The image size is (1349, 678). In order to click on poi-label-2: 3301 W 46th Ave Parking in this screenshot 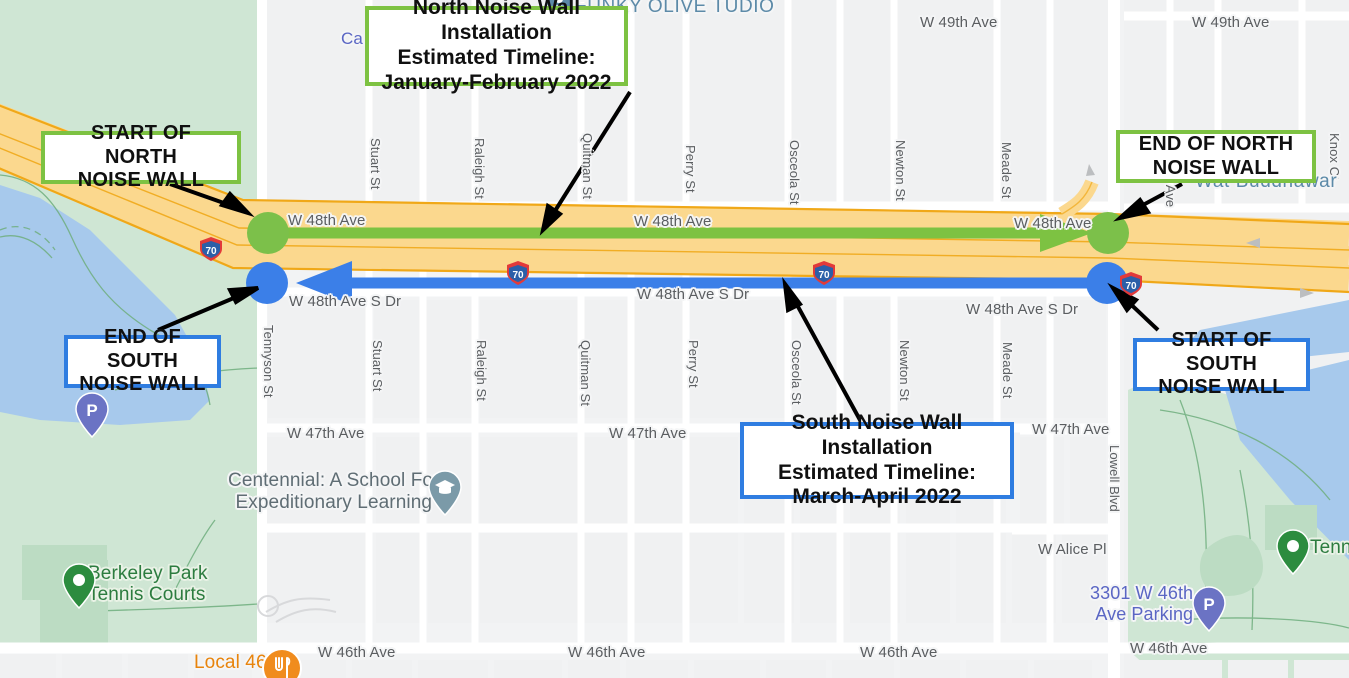, I will do `click(1142, 603)`.